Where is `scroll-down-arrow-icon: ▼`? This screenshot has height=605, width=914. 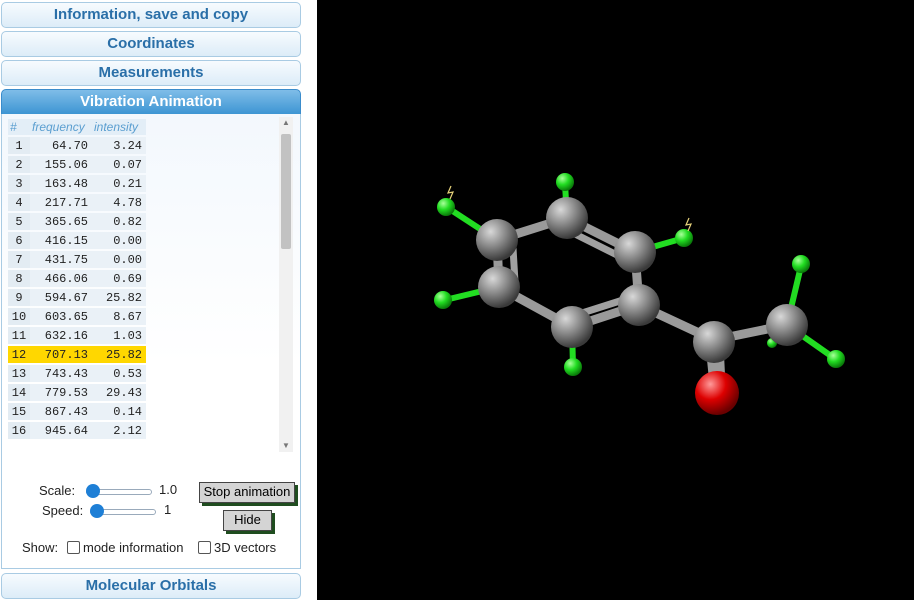 scroll-down-arrow-icon: ▼ is located at coordinates (286, 446).